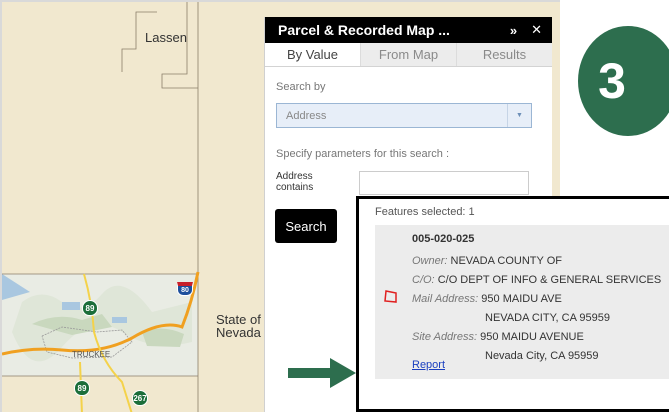 Image resolution: width=669 pixels, height=412 pixels. Describe the element at coordinates (306, 226) in the screenshot. I see `search-button: Search` at that location.